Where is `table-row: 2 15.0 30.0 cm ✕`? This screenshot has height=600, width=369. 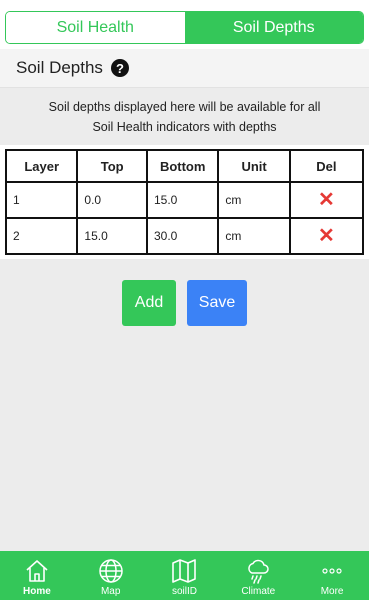
table-row: 2 15.0 30.0 cm ✕ is located at coordinates (184, 236).